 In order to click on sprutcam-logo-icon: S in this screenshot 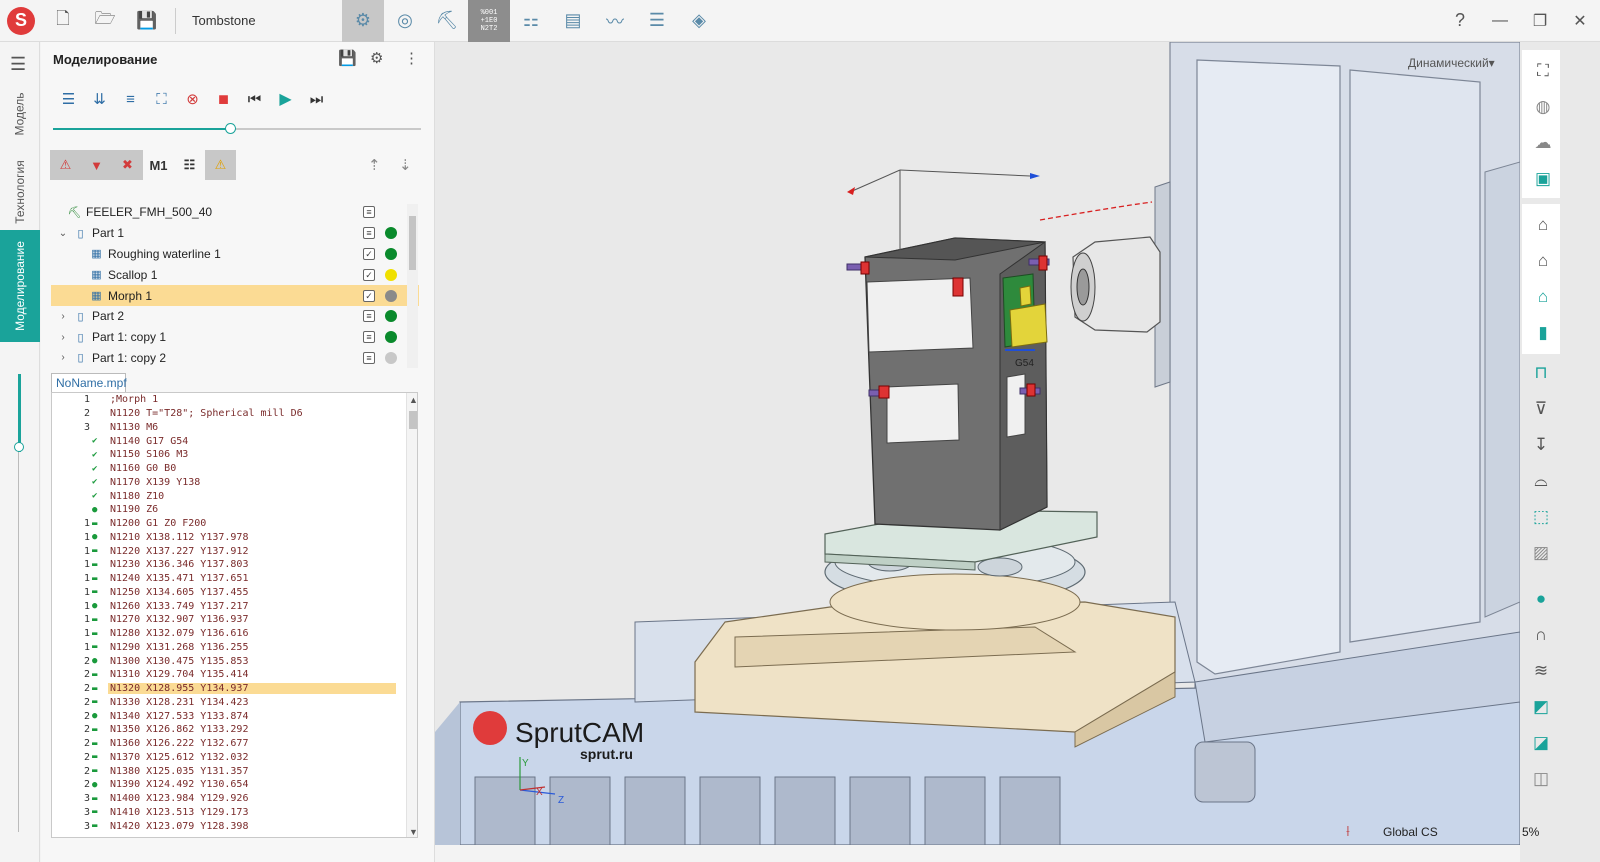, I will do `click(21, 20)`.